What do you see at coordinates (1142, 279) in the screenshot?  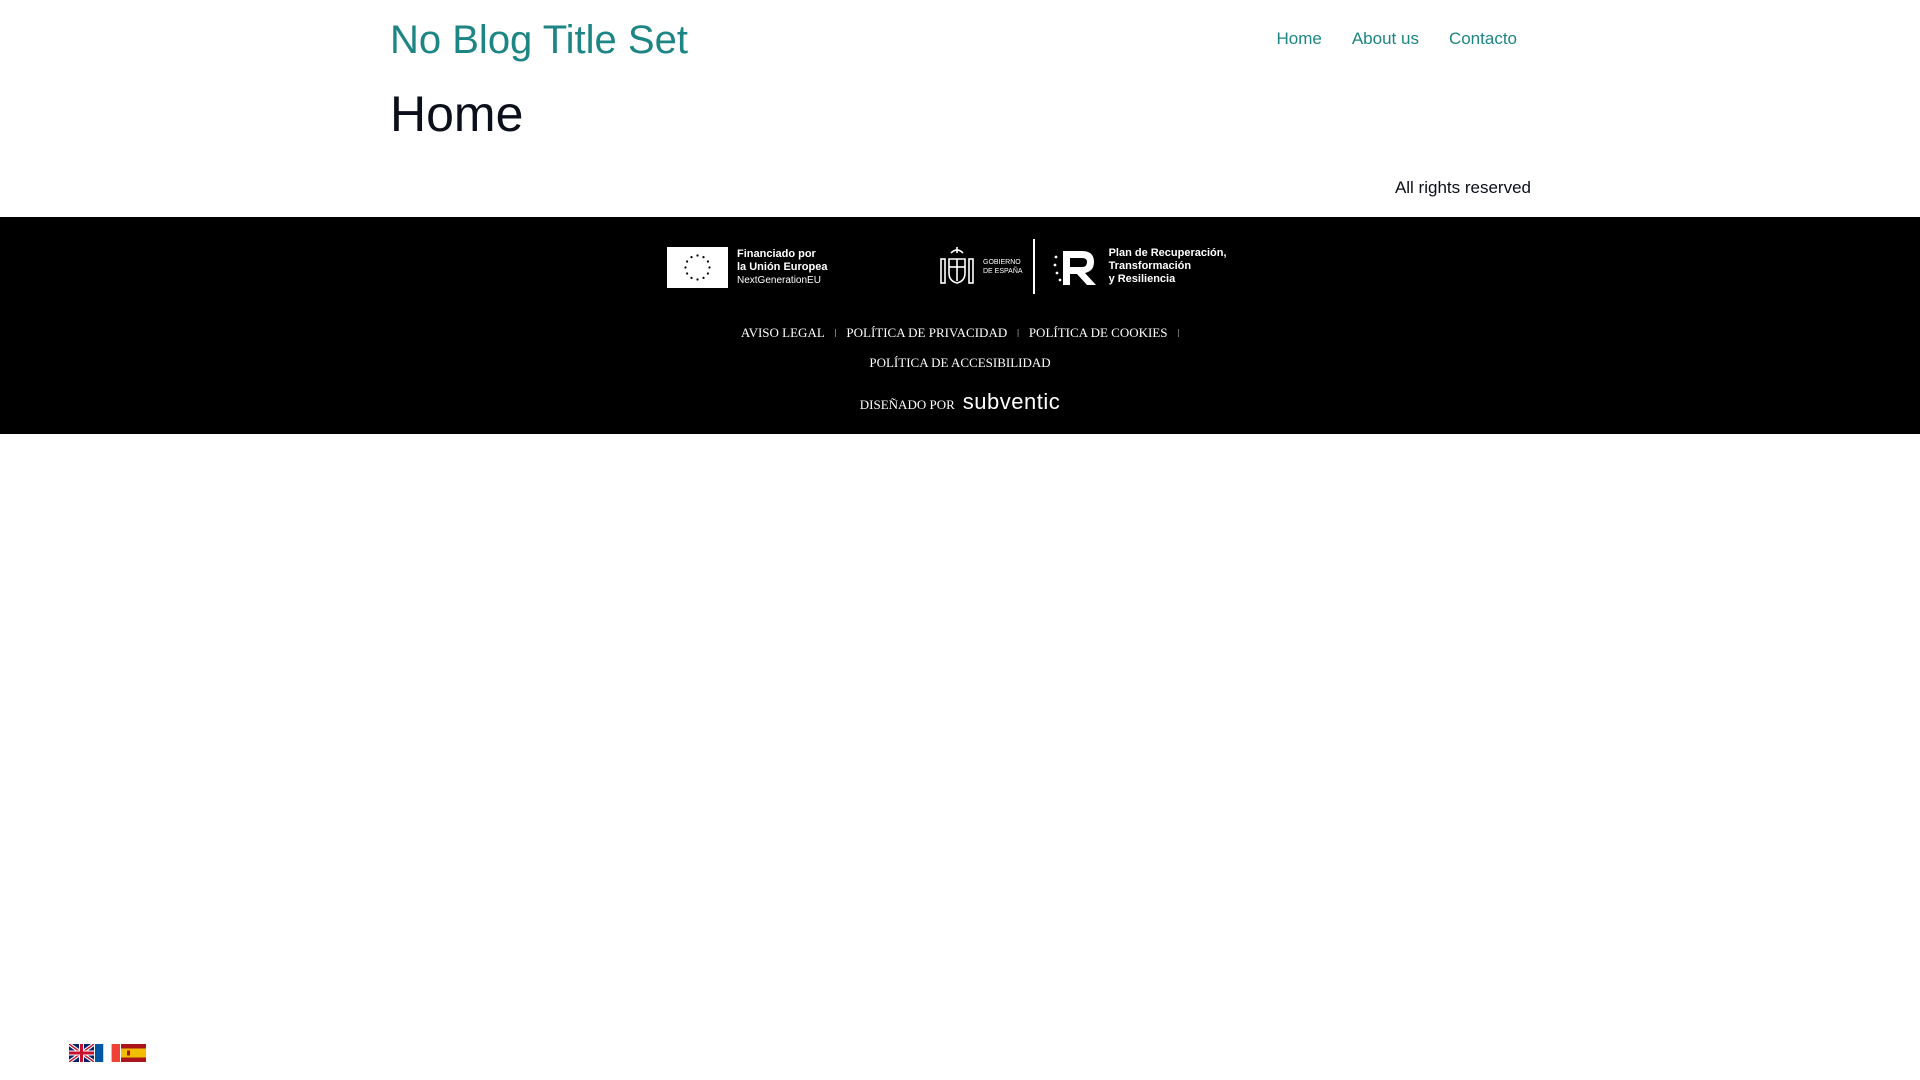 I see `prtr-logo-line3: y Resiliencia` at bounding box center [1142, 279].